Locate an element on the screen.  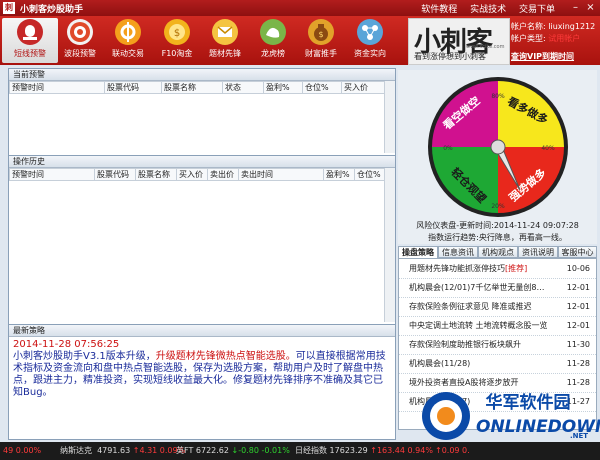
right-tabs: 操盘策略 信息资讯 机构观点 资讯说明 客服中心 is located at coordinates (497, 252).